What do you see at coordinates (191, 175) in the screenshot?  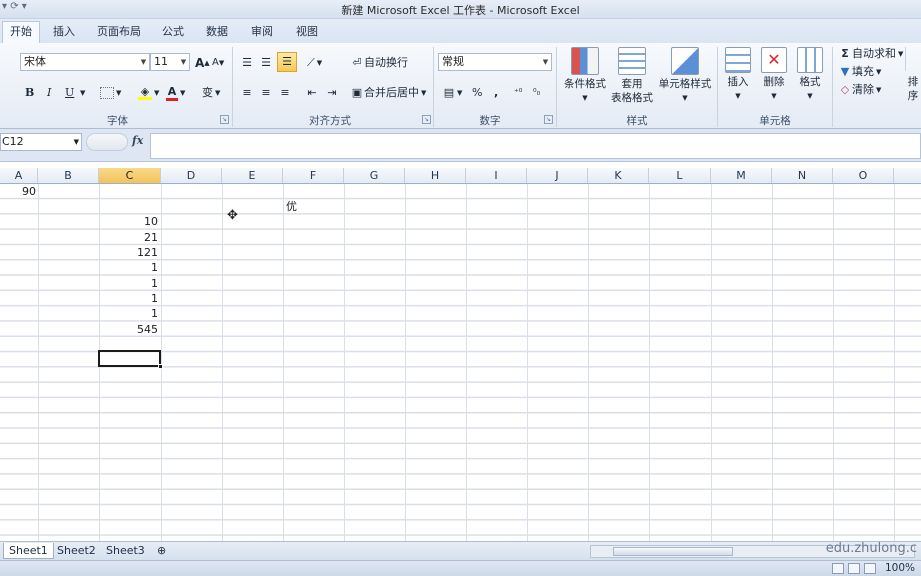 I see `column-header-D: D` at bounding box center [191, 175].